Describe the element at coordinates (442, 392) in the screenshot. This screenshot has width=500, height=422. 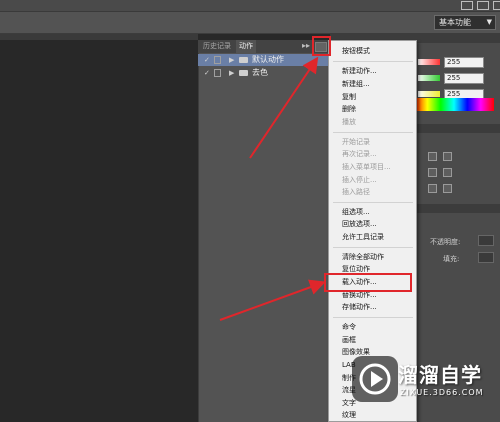
I see `watermark-subtitle: ZIXUE.3D66.COM` at that location.